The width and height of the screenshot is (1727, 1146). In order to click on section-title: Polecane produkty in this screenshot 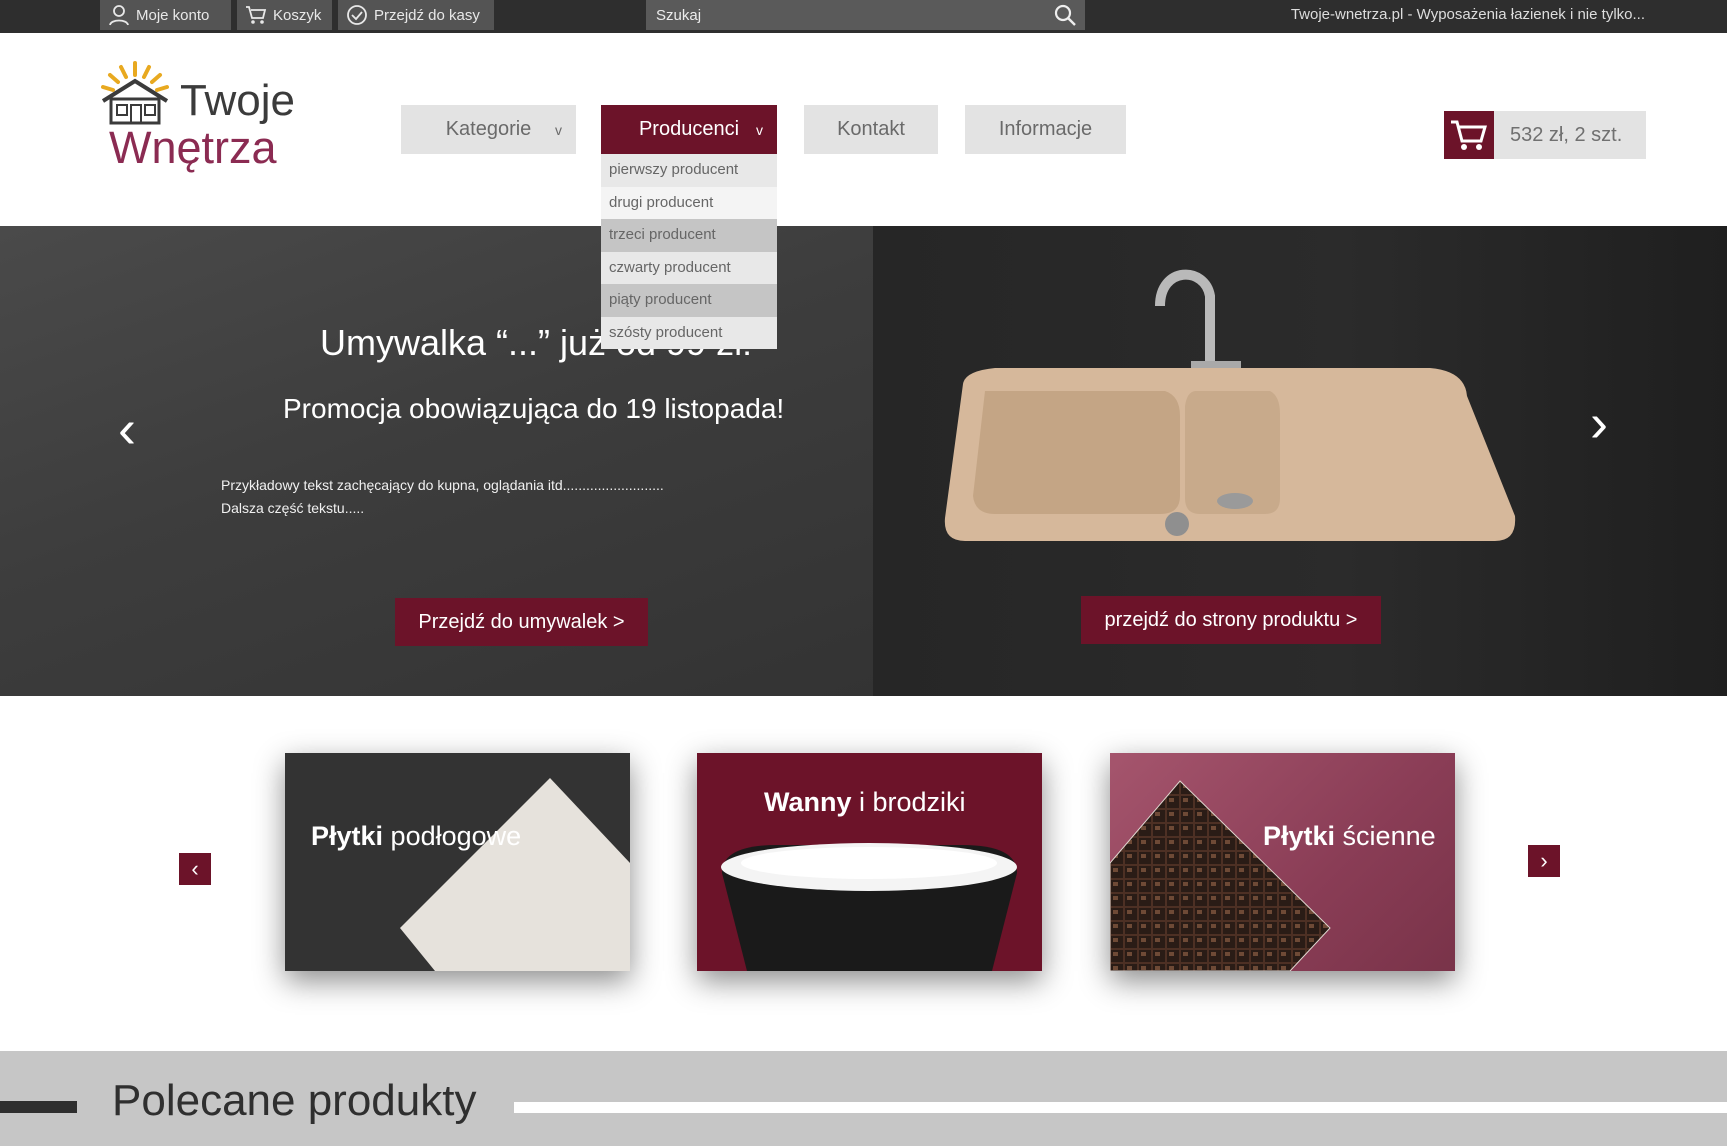, I will do `click(294, 1100)`.